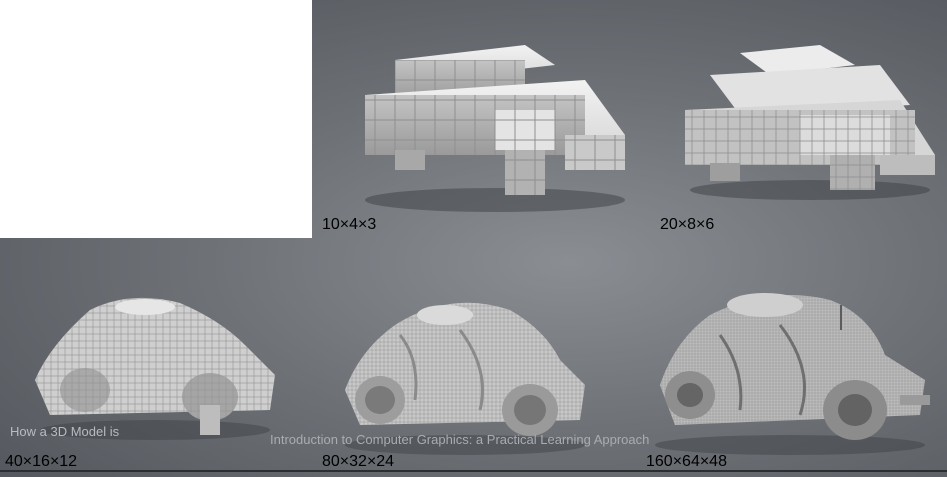  I want to click on panel-caption: 10×4×3, so click(349, 224).